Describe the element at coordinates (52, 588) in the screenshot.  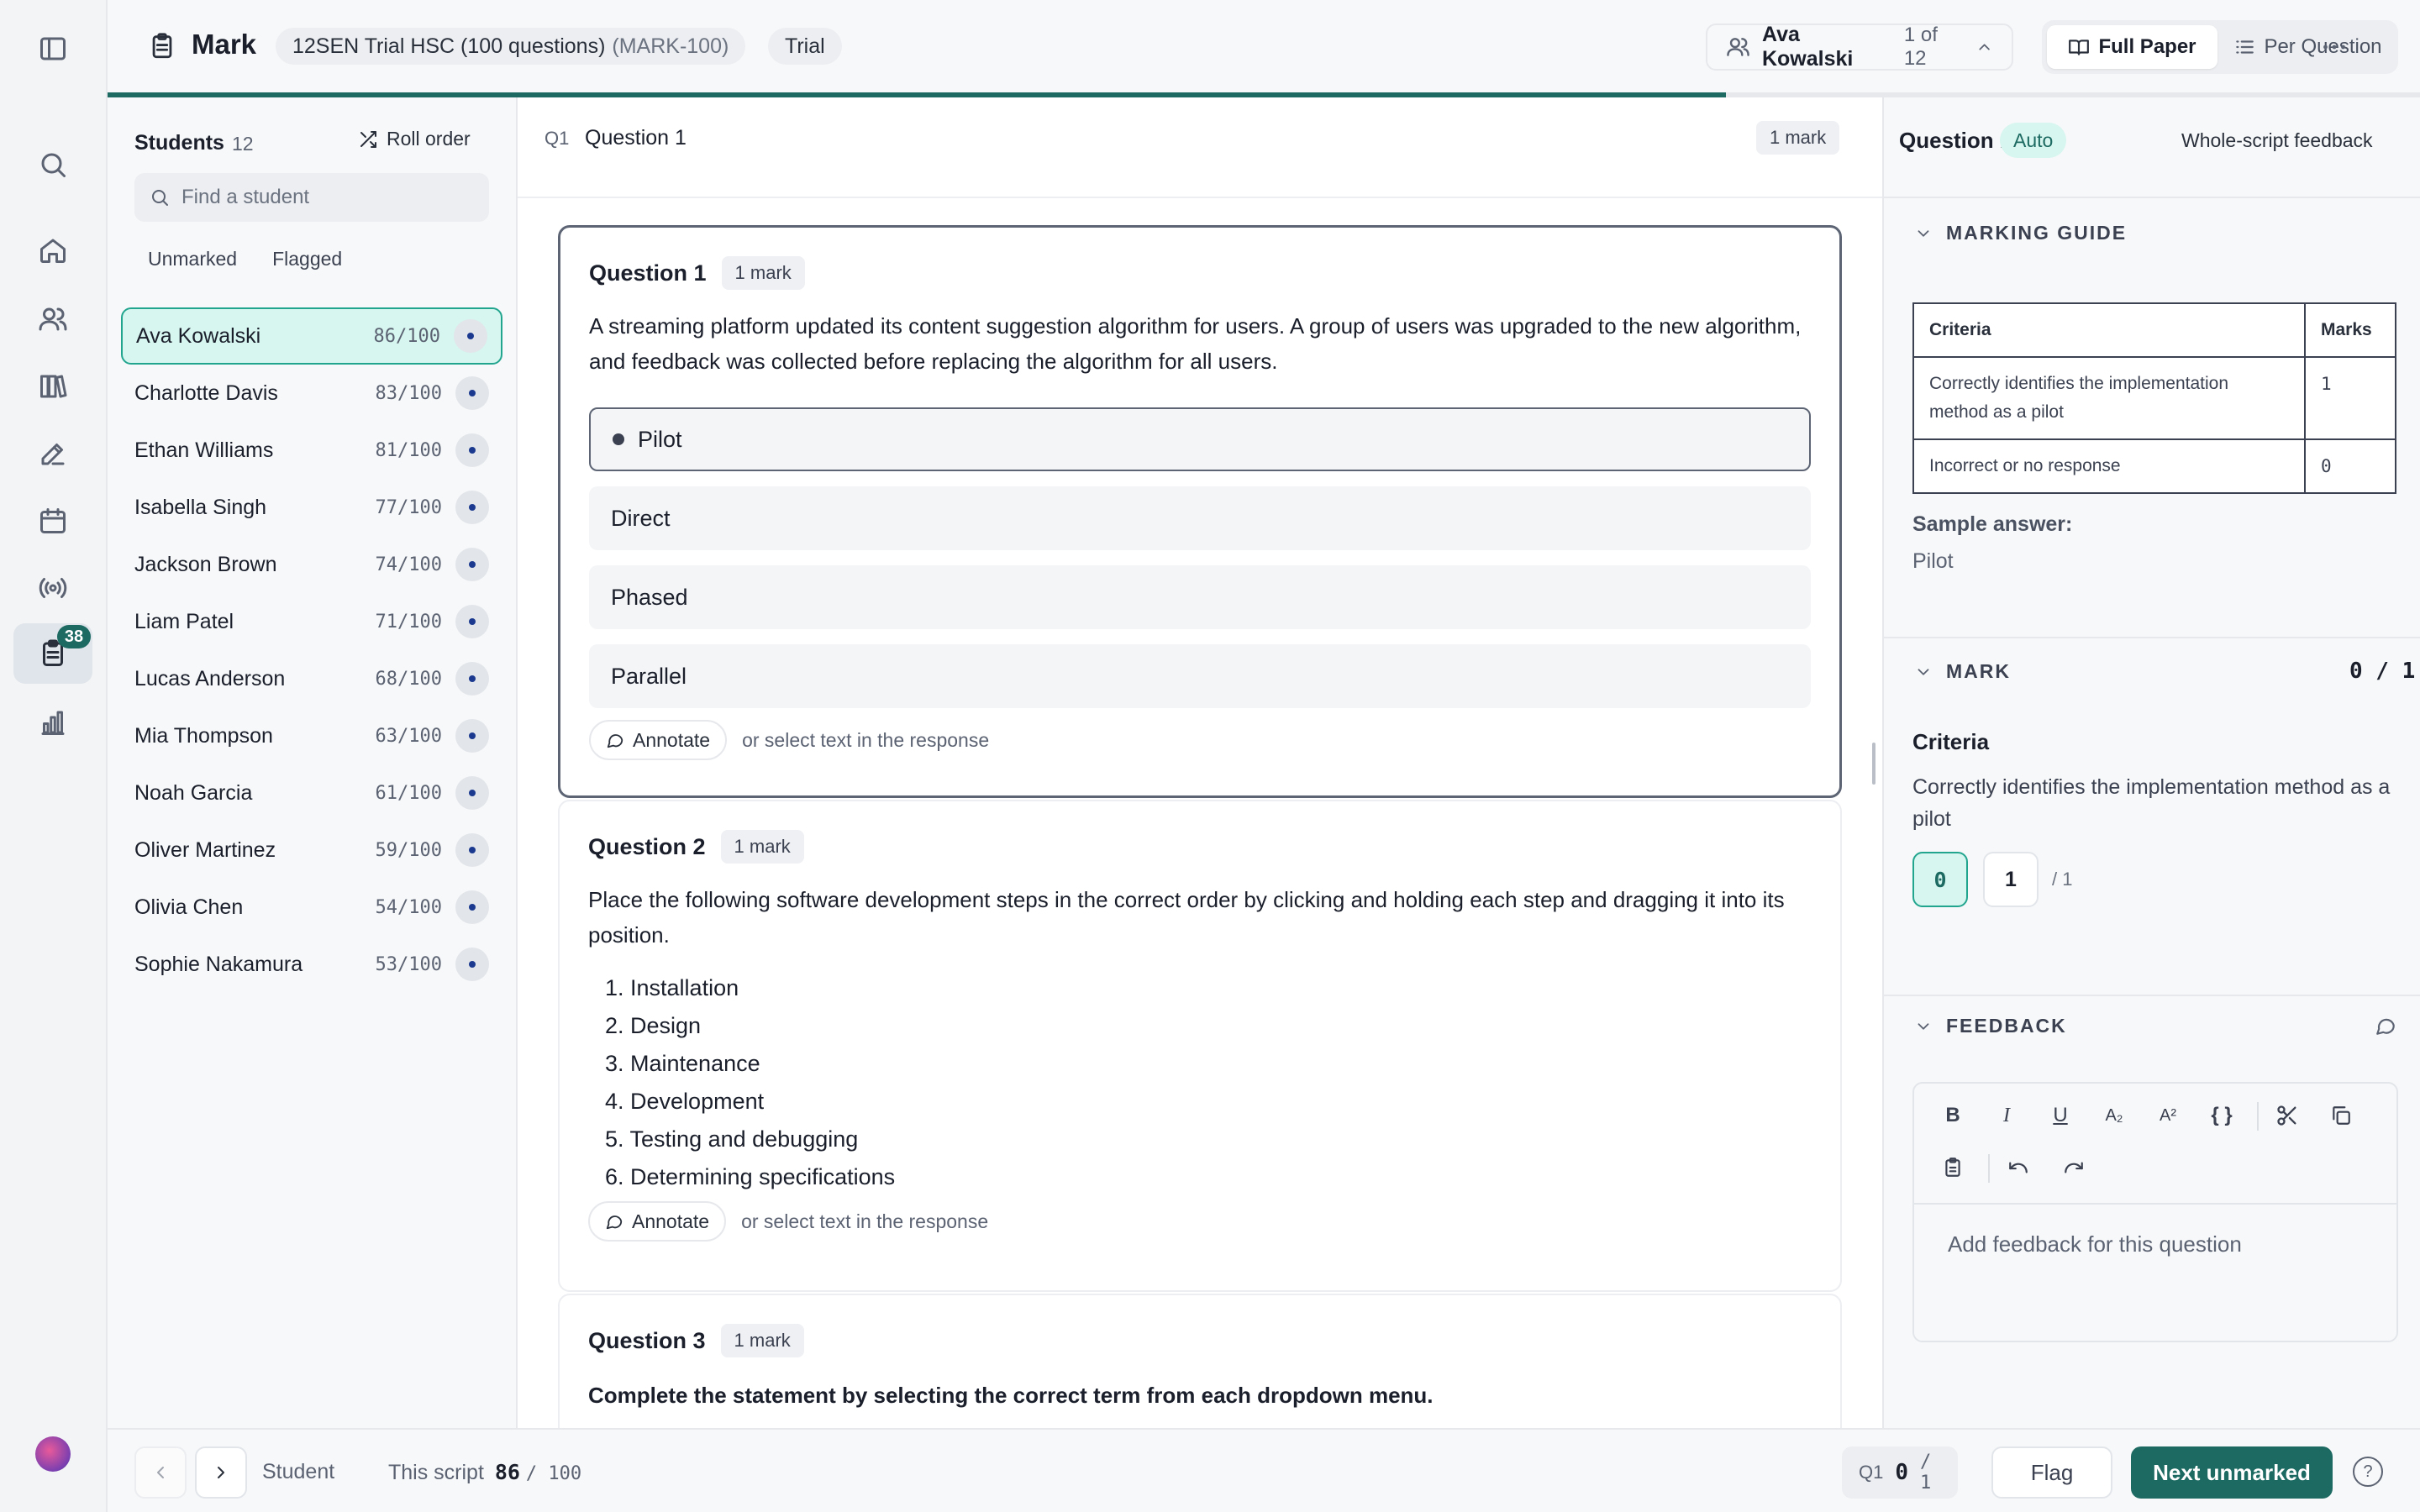
I see `broadcast-icon` at that location.